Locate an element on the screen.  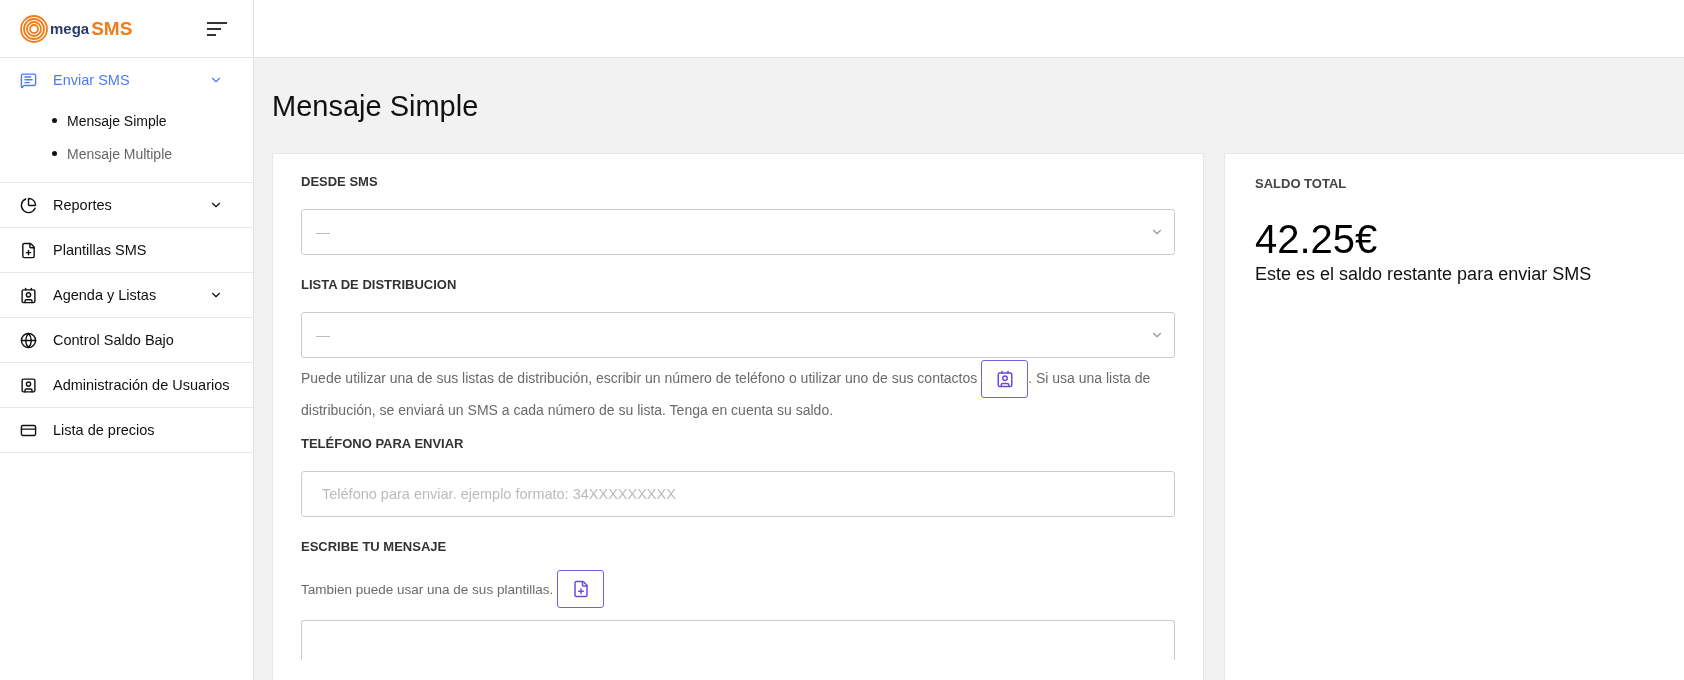
help-text: Puede utilizar una de sus listas de distribución, escribir un número de teléfono o utilizar uno de sus contactos is located at coordinates (640, 377).